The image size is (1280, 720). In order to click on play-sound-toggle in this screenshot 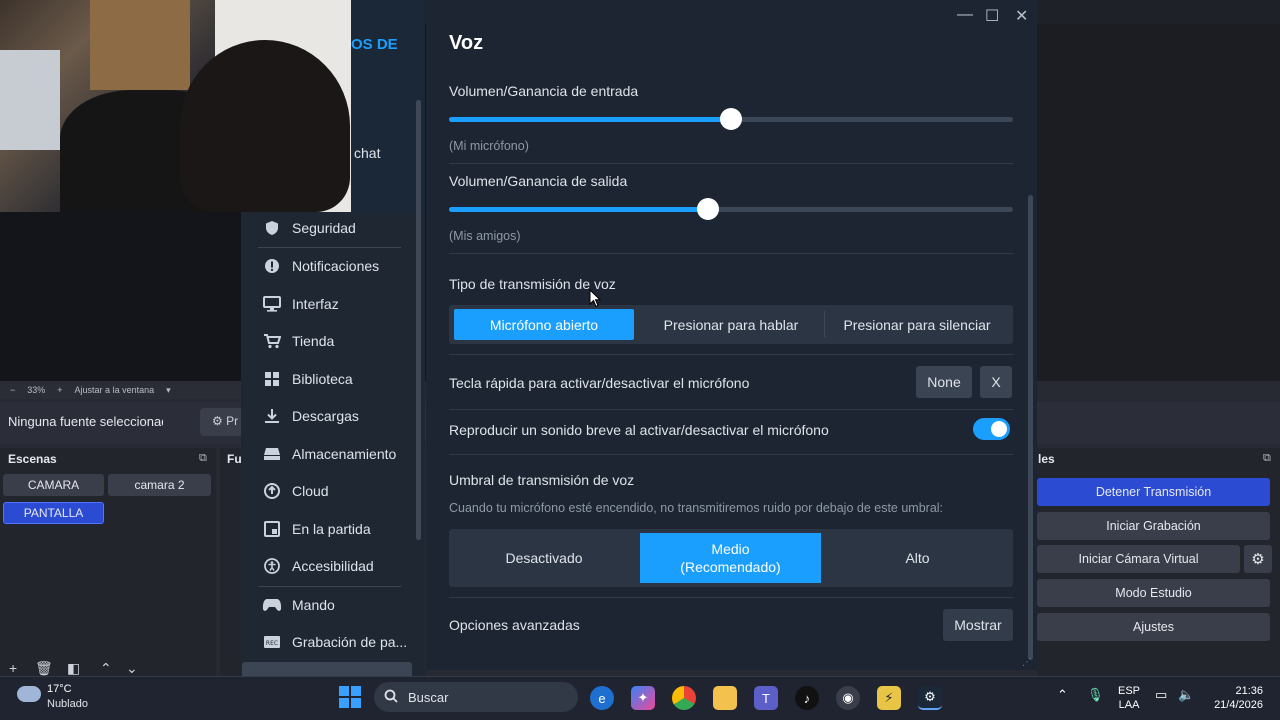, I will do `click(991, 429)`.